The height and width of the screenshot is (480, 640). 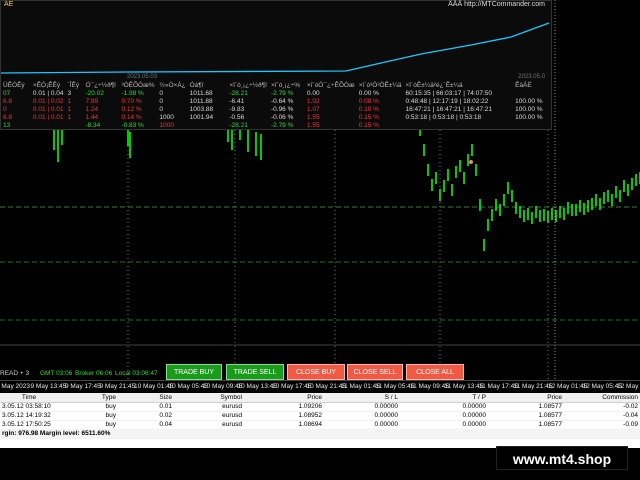 I want to click on stats-cell: -0.06 %, so click(x=282, y=117).